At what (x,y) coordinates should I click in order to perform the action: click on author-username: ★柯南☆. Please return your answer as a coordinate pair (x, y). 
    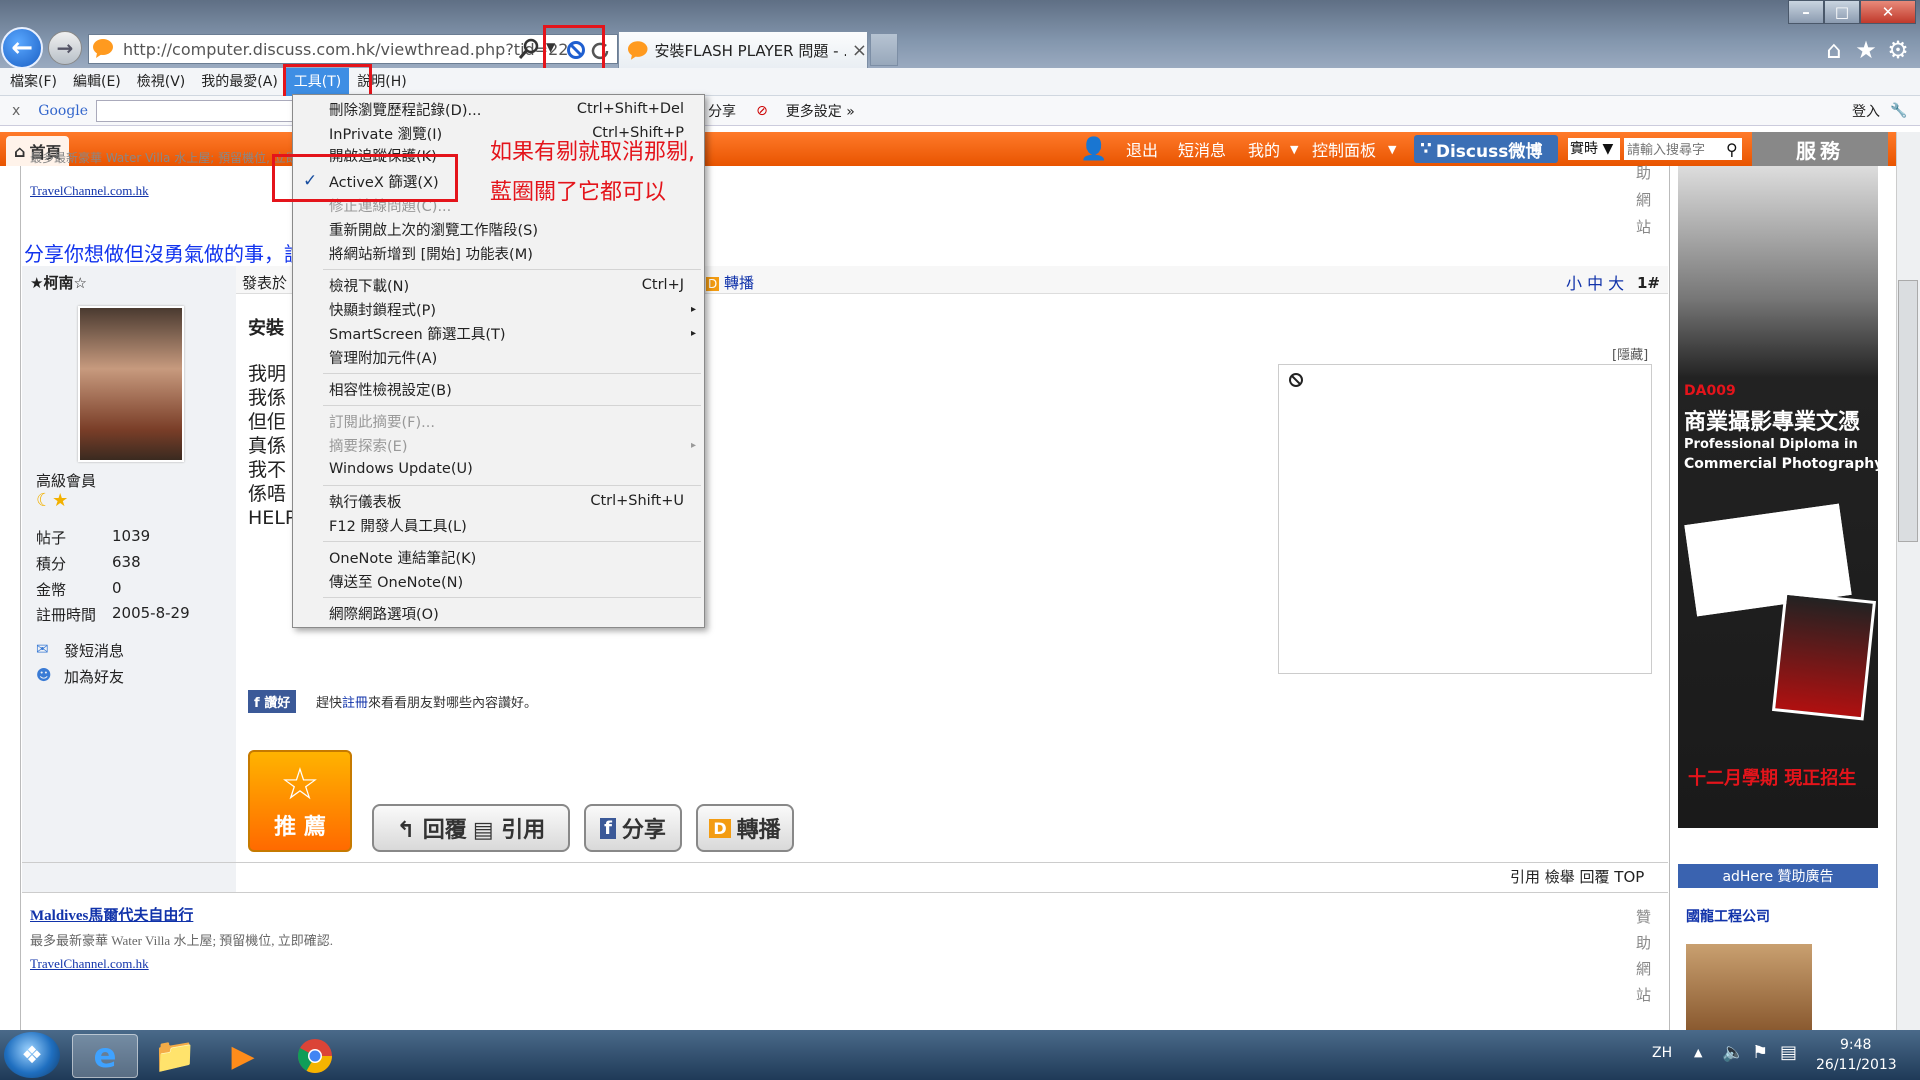
    Looking at the image, I should click on (58, 282).